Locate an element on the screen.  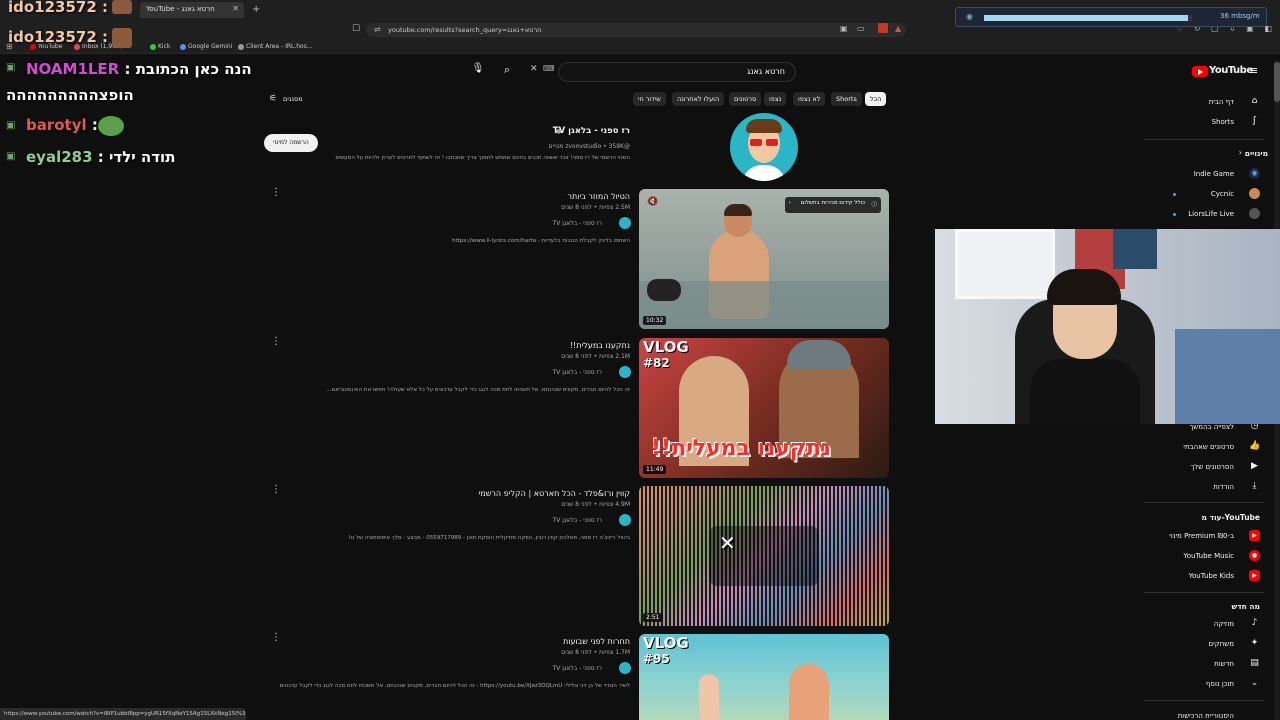
youtube-logo-icon is located at coordinates (1200, 71).